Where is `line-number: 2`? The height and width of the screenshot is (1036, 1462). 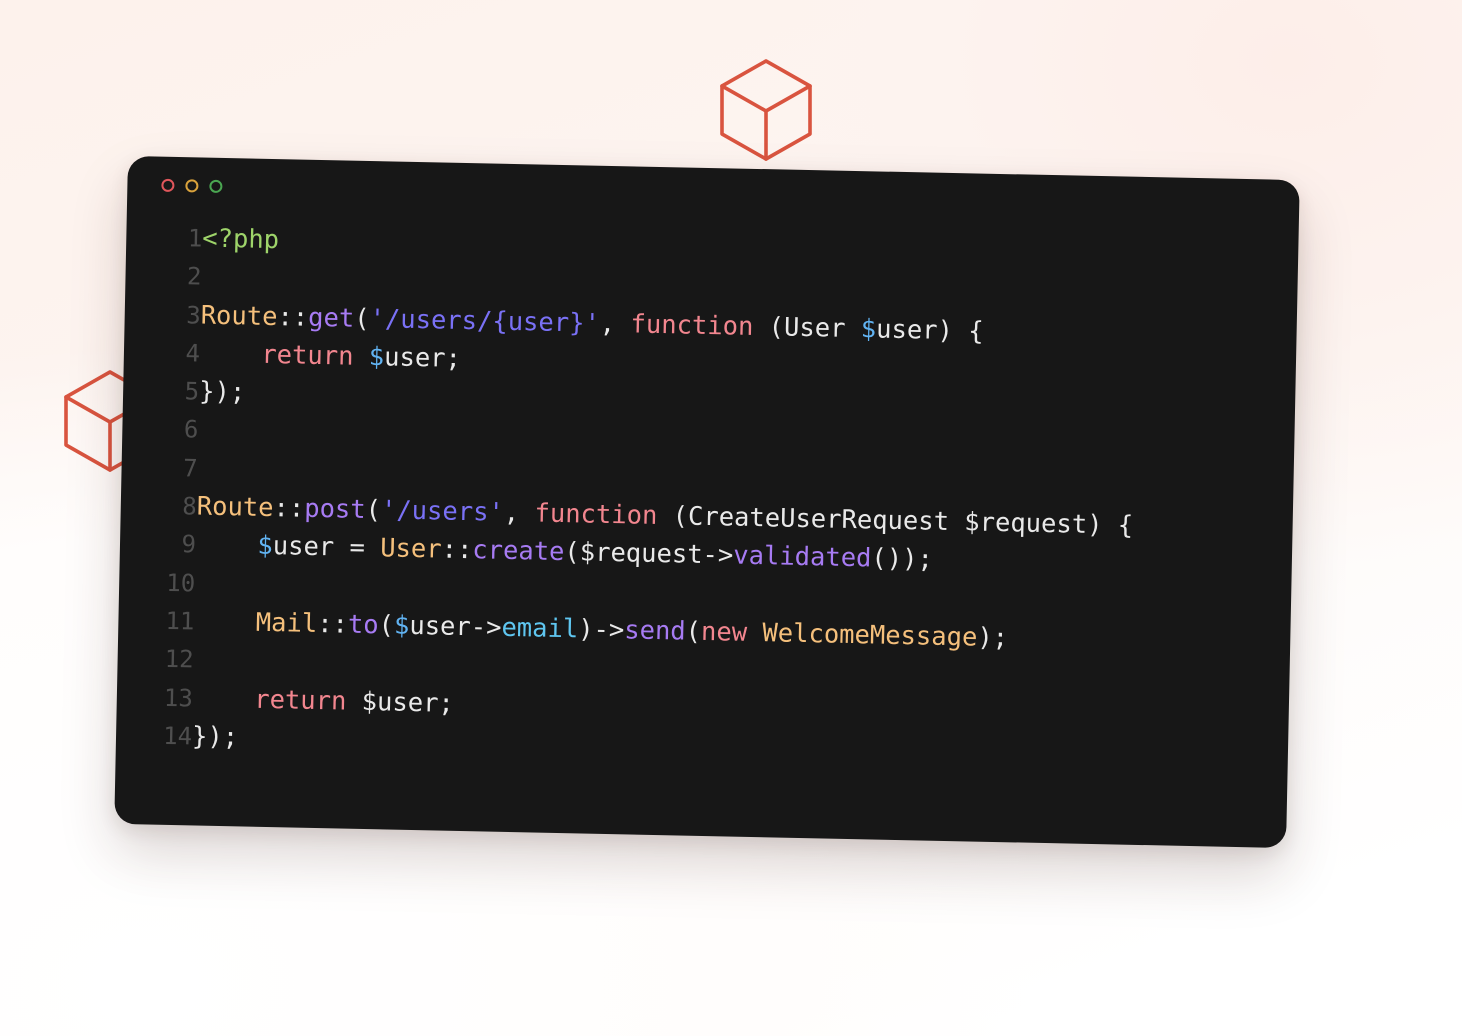
line-number: 2 is located at coordinates (194, 276).